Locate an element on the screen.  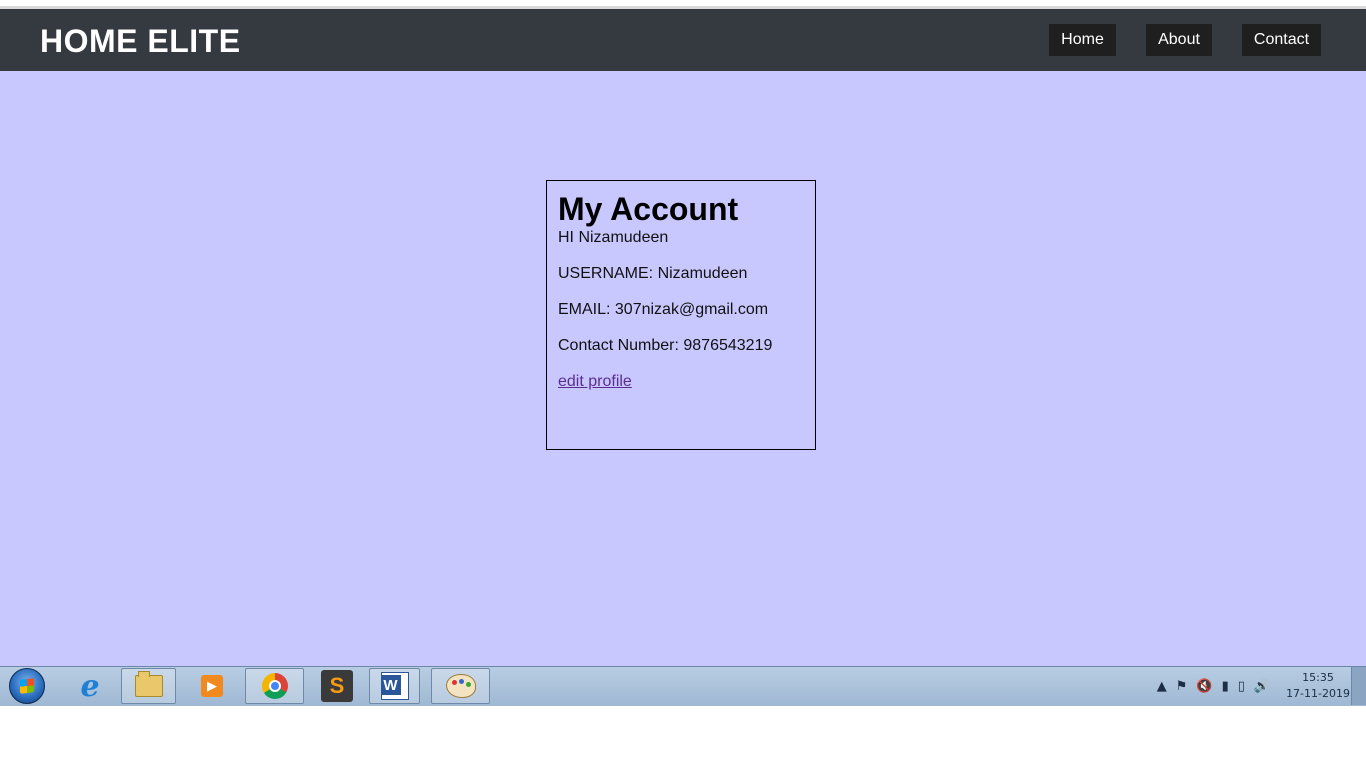
site-header: HOME ELITE Home About Contact is located at coordinates (683, 40).